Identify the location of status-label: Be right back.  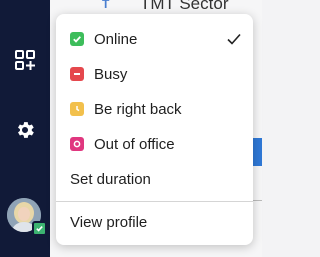
(138, 109).